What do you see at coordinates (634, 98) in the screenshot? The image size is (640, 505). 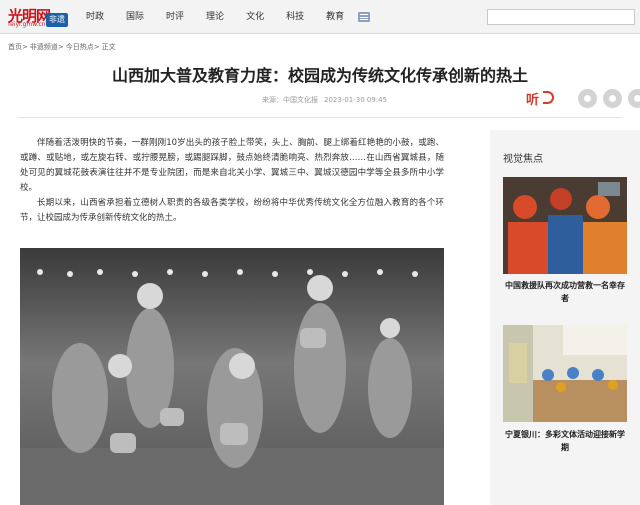 I see `weibo-share-icon` at bounding box center [634, 98].